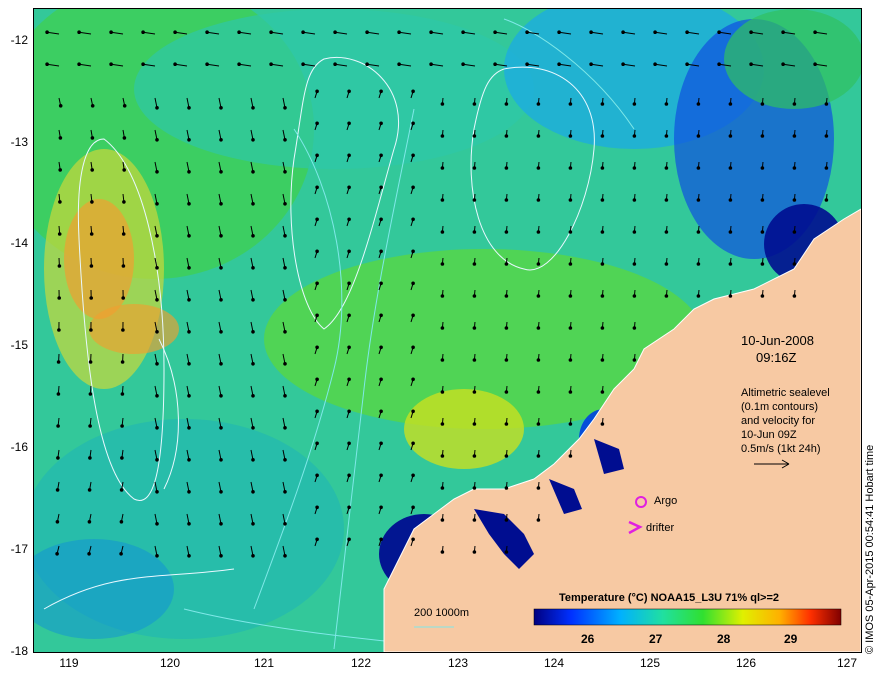  Describe the element at coordinates (847, 663) in the screenshot. I see `x-tick: 127` at that location.